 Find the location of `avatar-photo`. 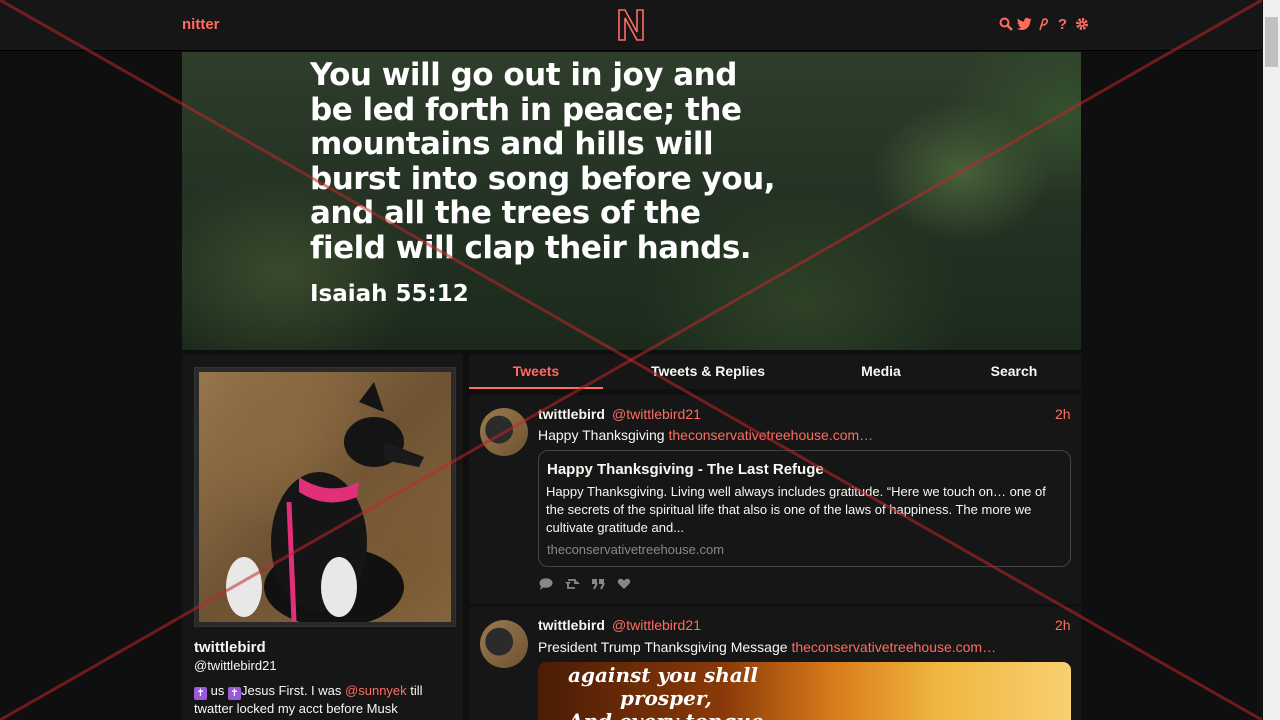

avatar-photo is located at coordinates (325, 499).